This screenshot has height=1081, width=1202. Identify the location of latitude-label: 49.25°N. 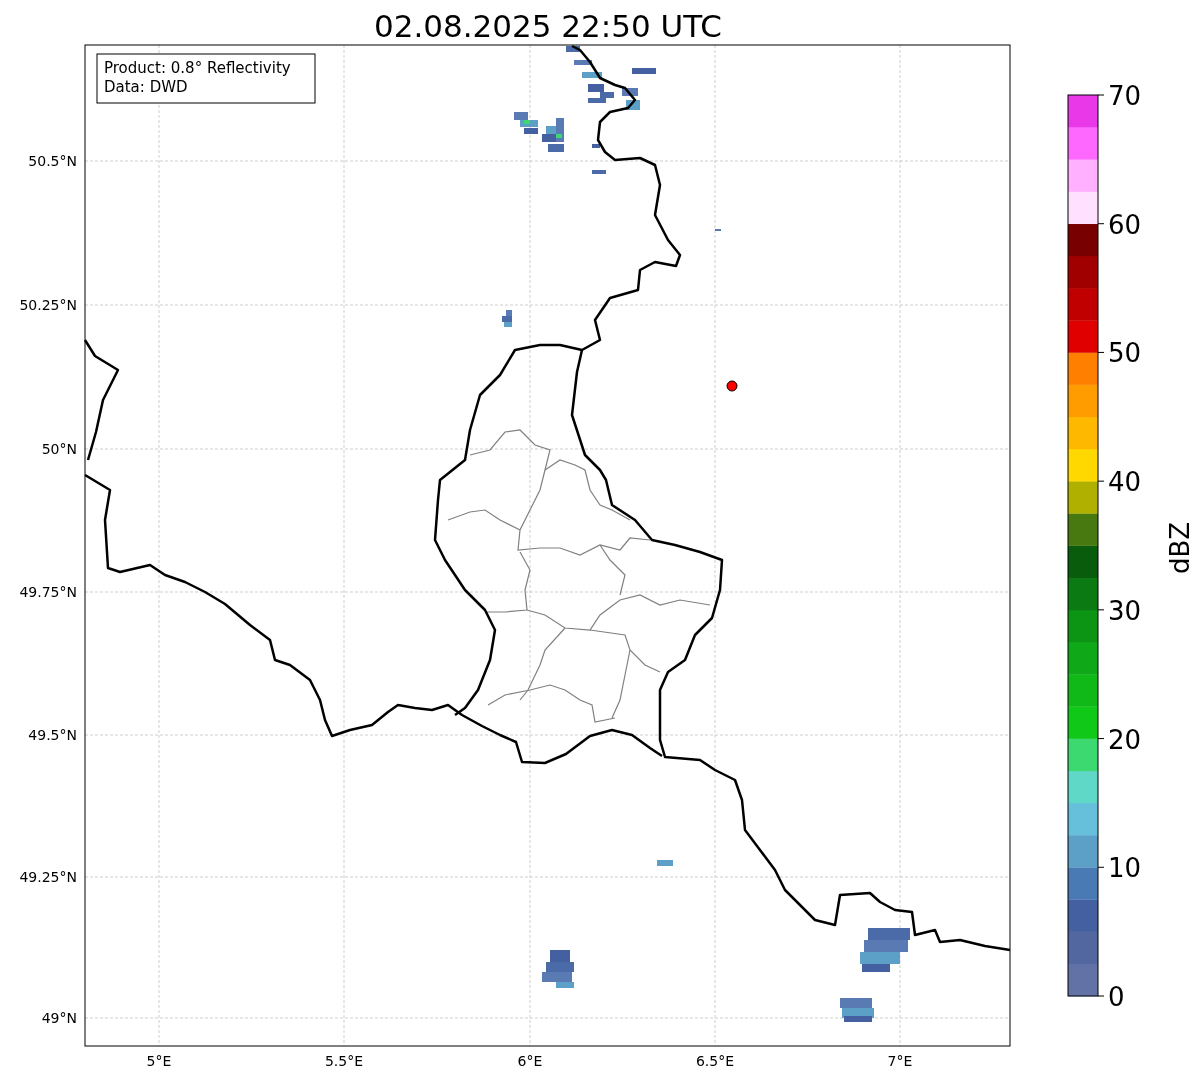
(48, 877).